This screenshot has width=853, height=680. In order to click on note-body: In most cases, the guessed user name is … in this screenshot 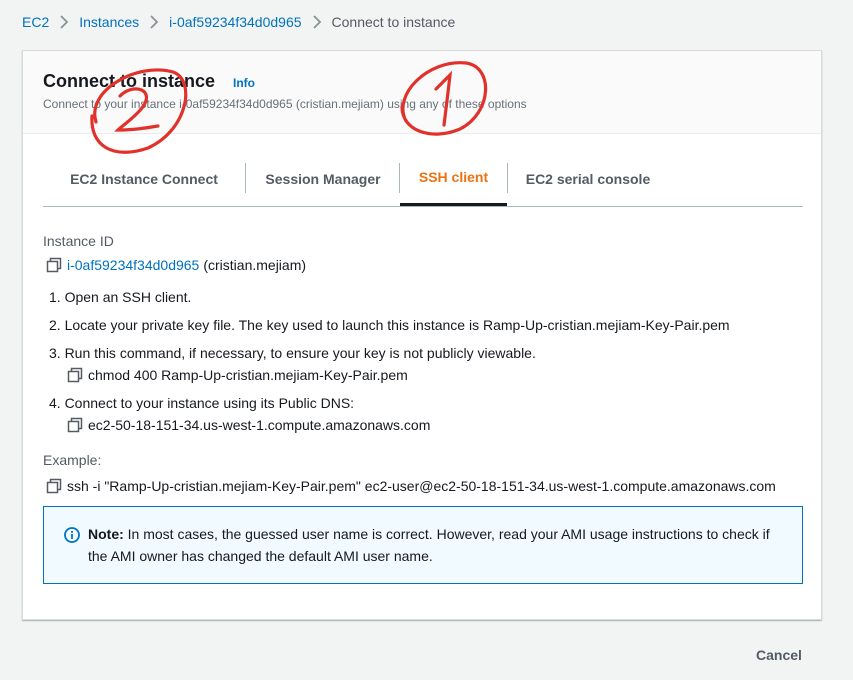, I will do `click(429, 545)`.